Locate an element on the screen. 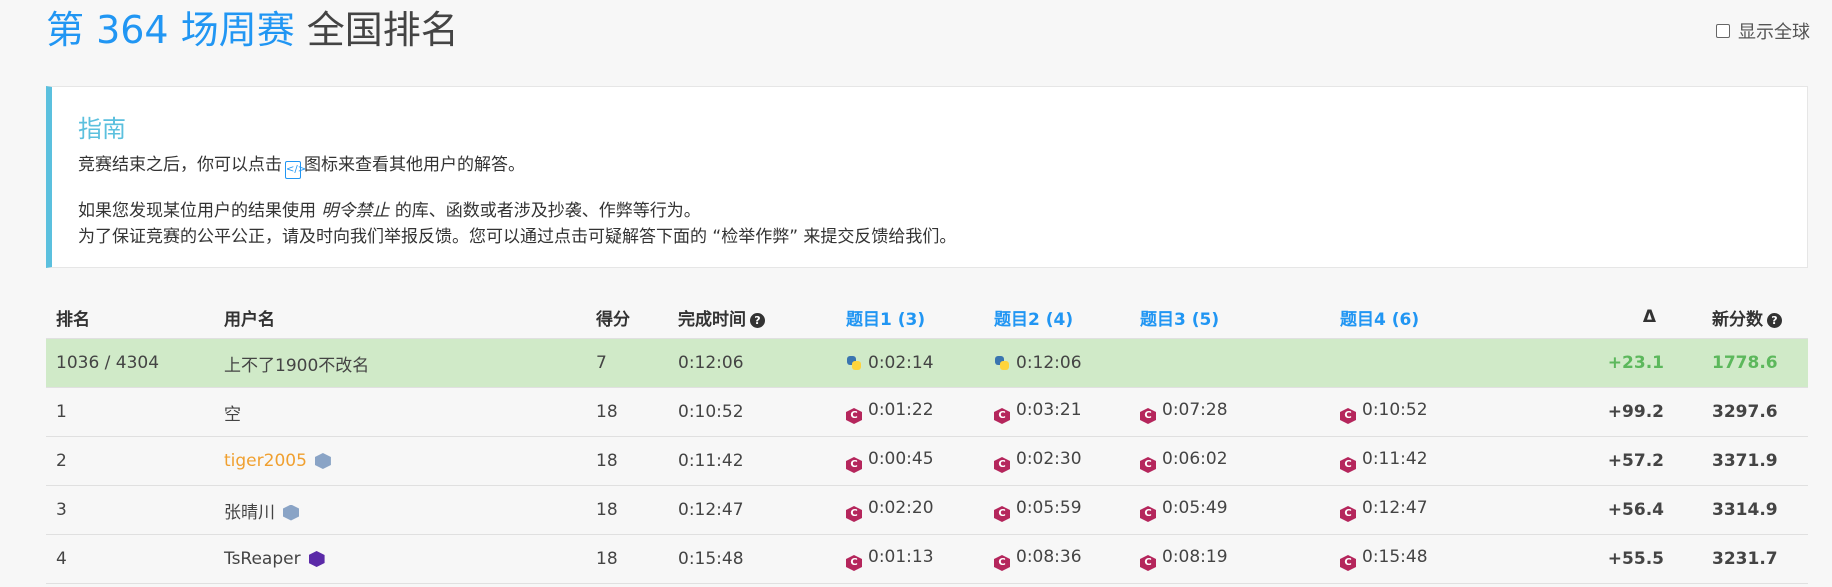 Image resolution: width=1832 pixels, height=587 pixels. q2-cell: C 0:08:36 is located at coordinates (1067, 559).